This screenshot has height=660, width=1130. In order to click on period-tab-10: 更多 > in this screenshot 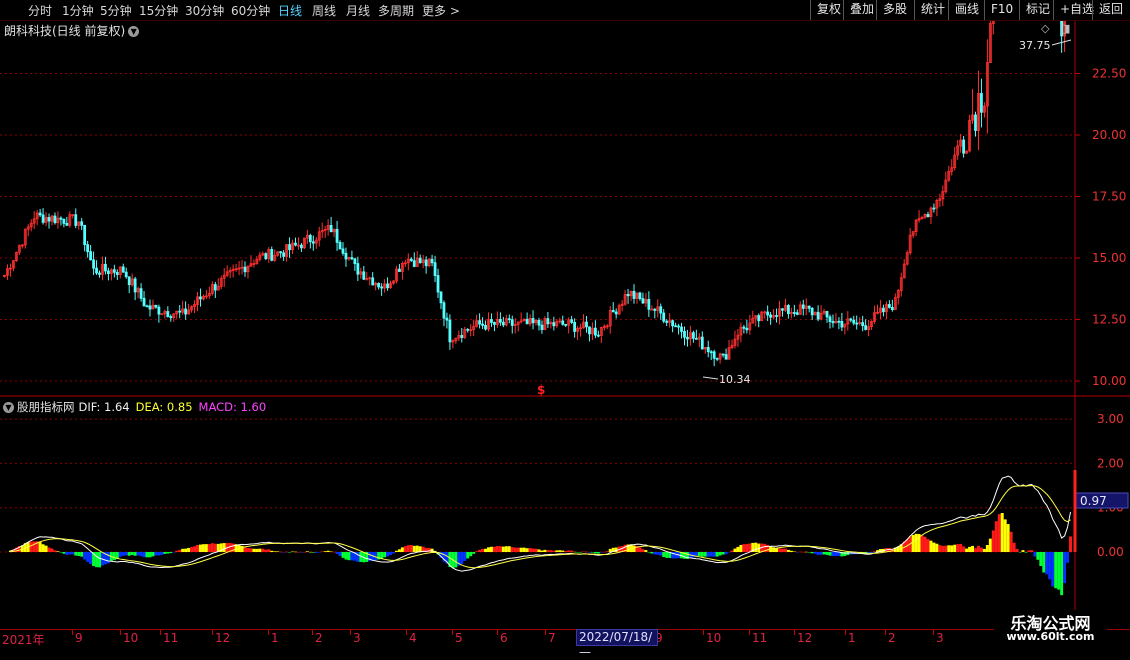, I will do `click(441, 10)`.